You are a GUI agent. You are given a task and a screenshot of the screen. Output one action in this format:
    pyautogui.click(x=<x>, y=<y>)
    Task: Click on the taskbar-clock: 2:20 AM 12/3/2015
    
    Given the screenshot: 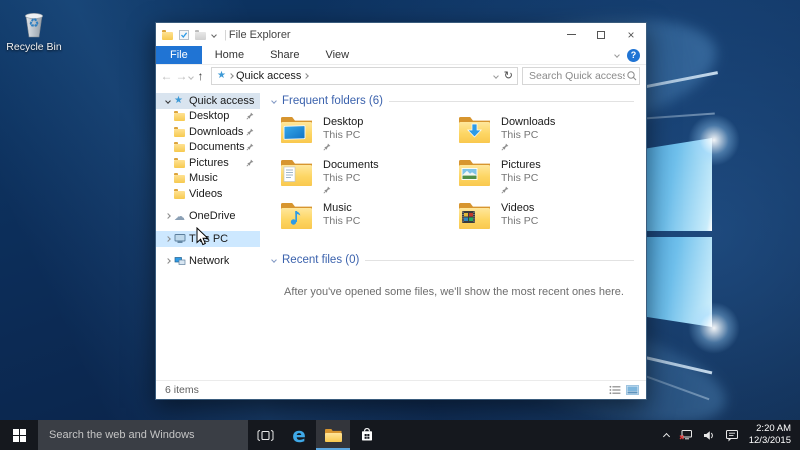 What is the action you would take?
    pyautogui.click(x=770, y=435)
    